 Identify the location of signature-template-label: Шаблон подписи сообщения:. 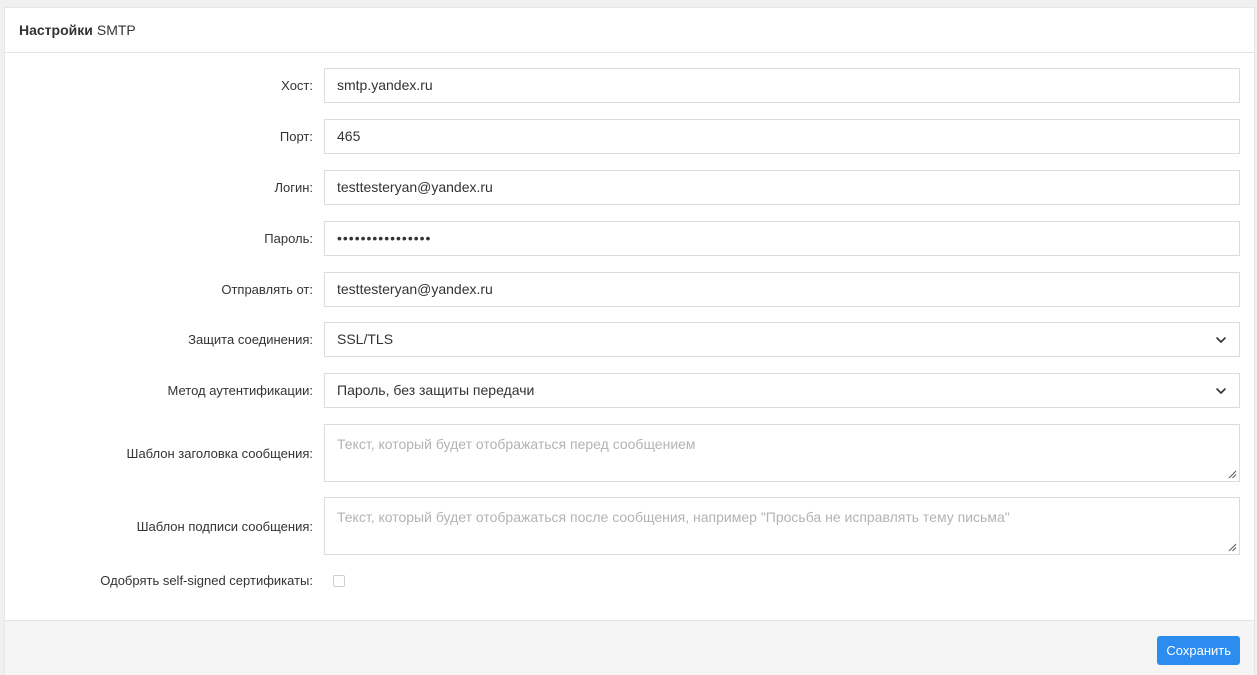
(224, 526).